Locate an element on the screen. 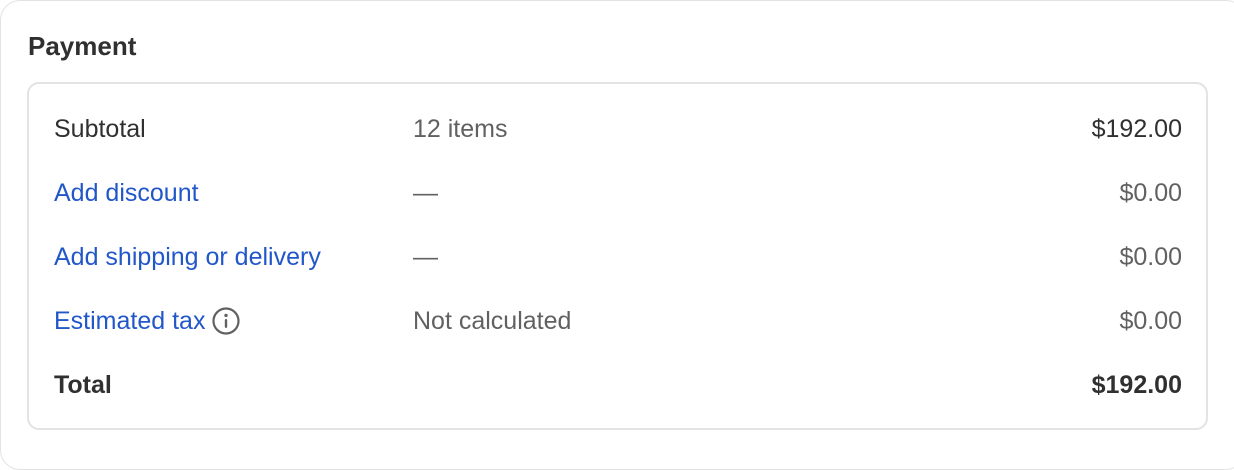 The height and width of the screenshot is (470, 1234). shipping-row: Add shipping or delivery — $0.00 is located at coordinates (617, 257).